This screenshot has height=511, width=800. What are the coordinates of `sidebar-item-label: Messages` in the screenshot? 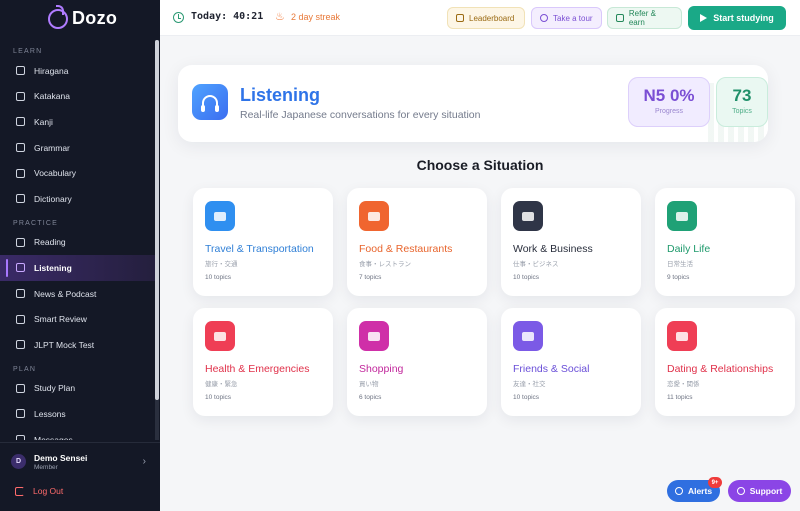 It's located at (53, 437).